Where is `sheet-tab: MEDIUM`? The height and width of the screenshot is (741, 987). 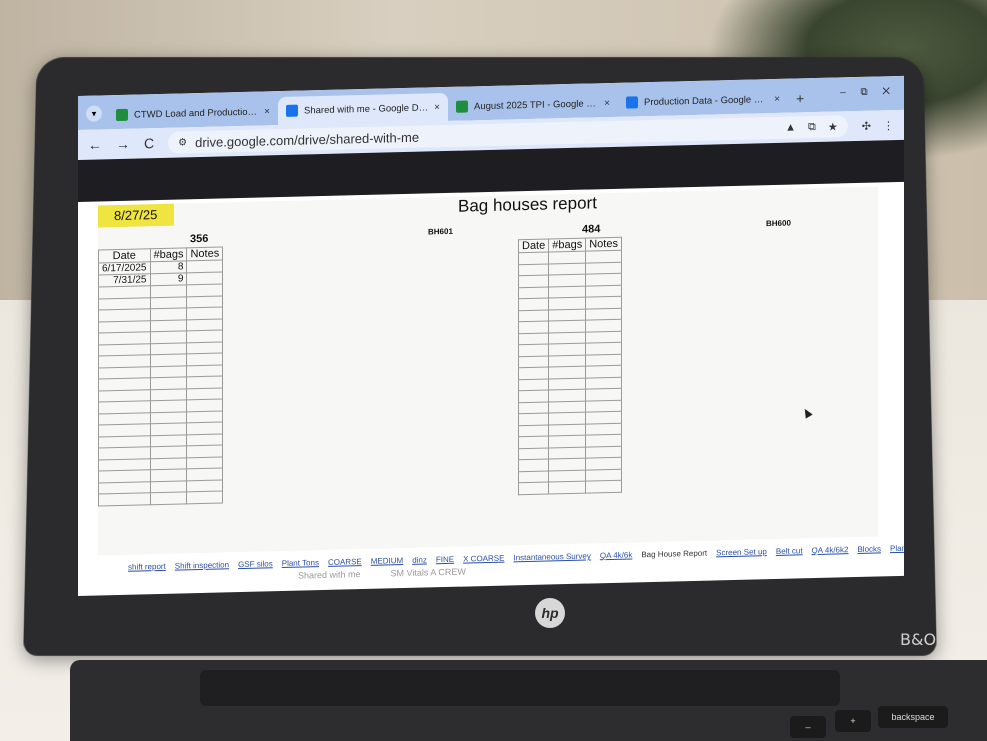 sheet-tab: MEDIUM is located at coordinates (387, 561).